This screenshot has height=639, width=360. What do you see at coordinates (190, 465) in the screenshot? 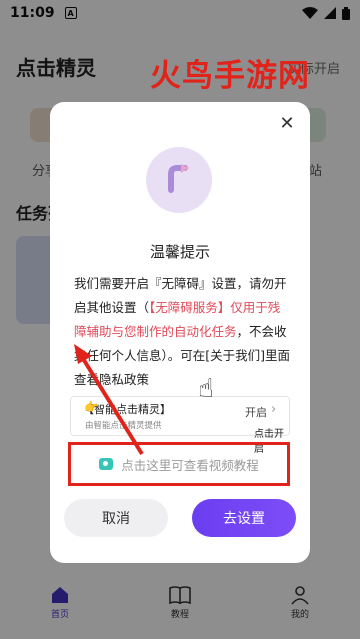
I see `video-tutorial-text: 点击这里可查看视频教程` at bounding box center [190, 465].